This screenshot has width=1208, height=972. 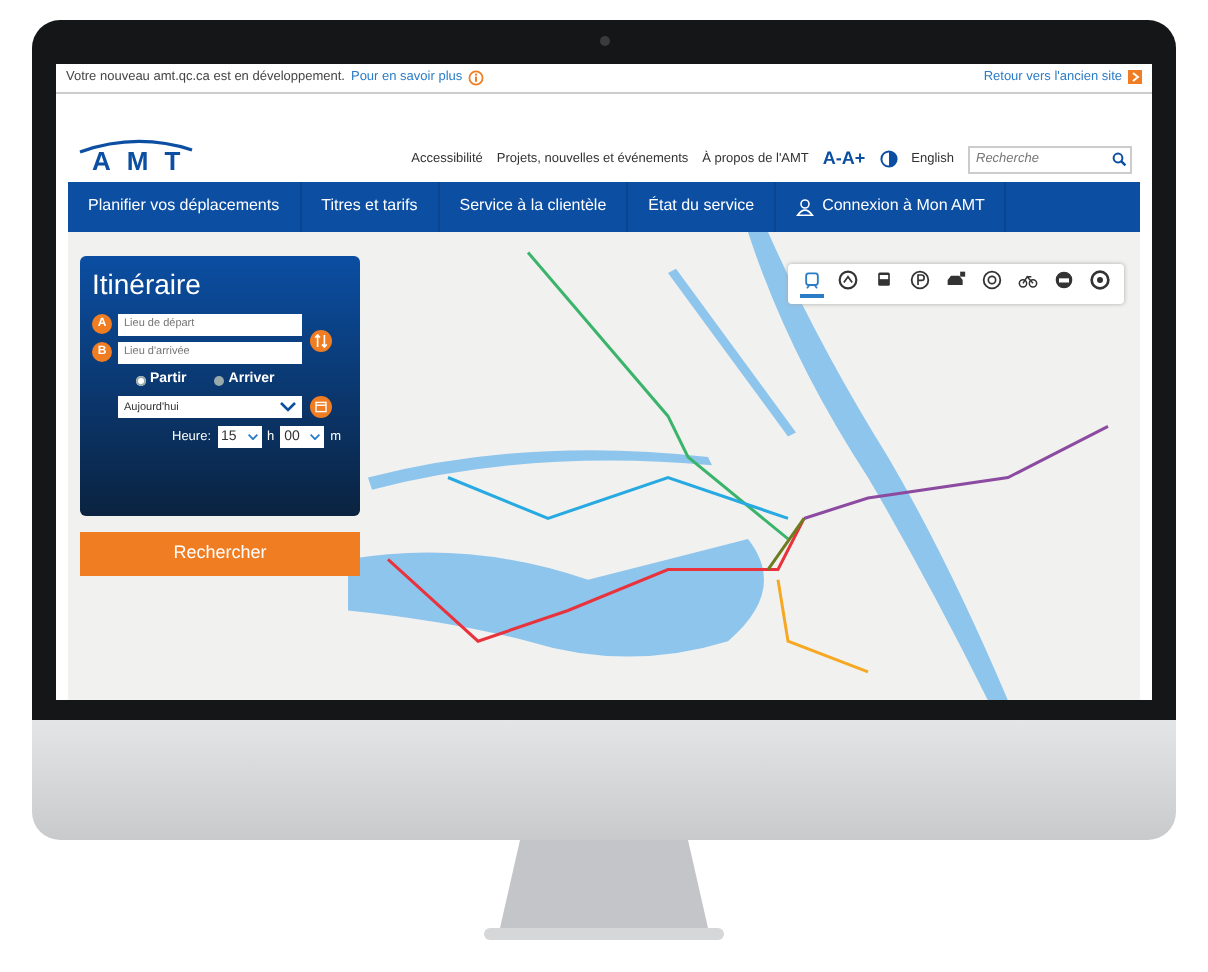 What do you see at coordinates (812, 283) in the screenshot?
I see `train-icon` at bounding box center [812, 283].